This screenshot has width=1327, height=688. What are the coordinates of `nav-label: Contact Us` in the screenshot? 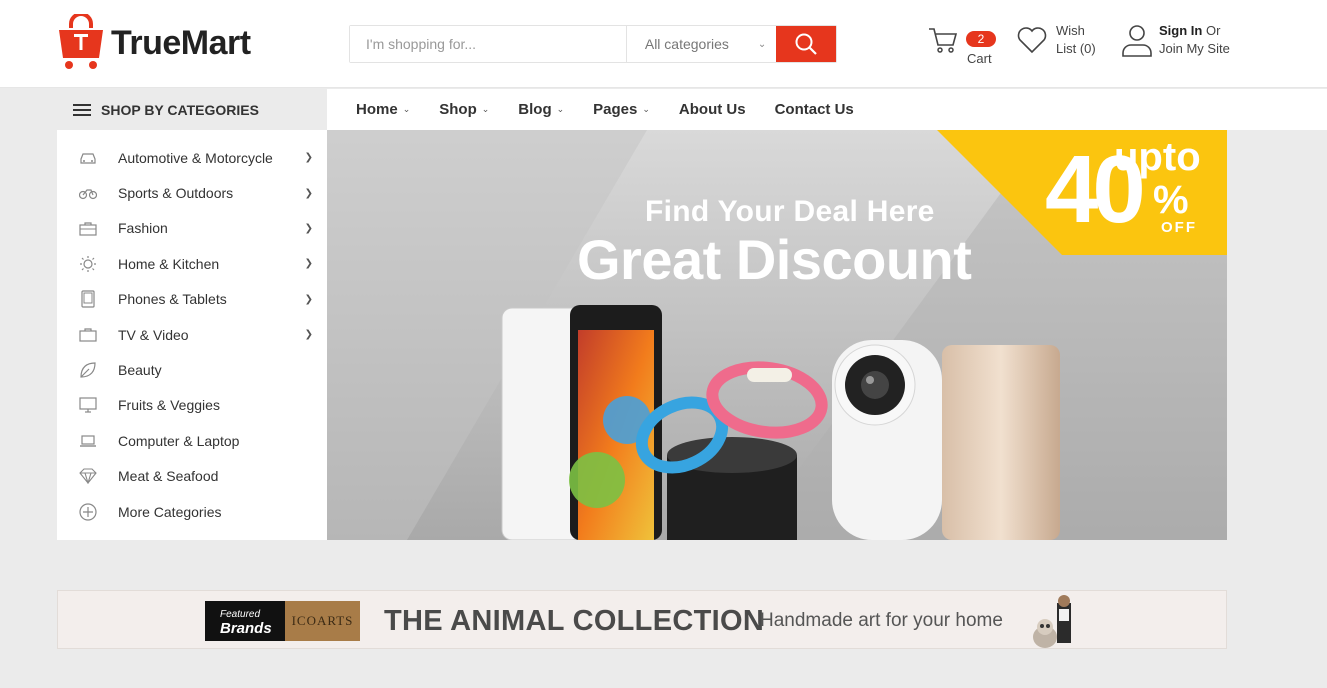 It's located at (814, 109).